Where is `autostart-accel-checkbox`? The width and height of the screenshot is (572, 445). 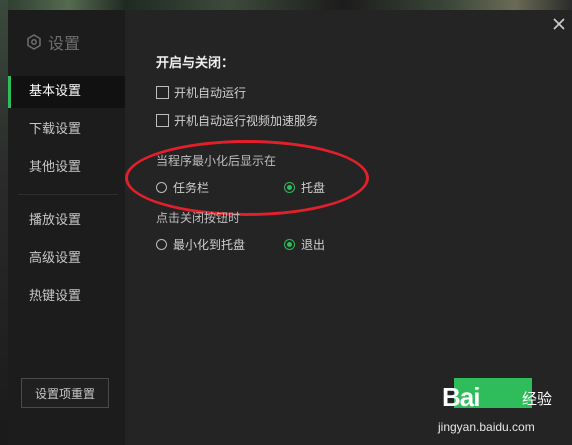
autostart-accel-checkbox is located at coordinates (162, 120).